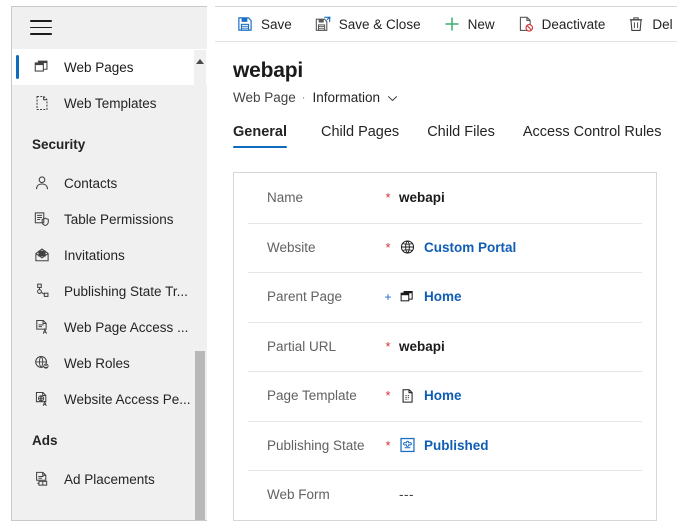 Image resolution: width=677 pixels, height=531 pixels. I want to click on field-label-web-form: Web Form, so click(298, 495).